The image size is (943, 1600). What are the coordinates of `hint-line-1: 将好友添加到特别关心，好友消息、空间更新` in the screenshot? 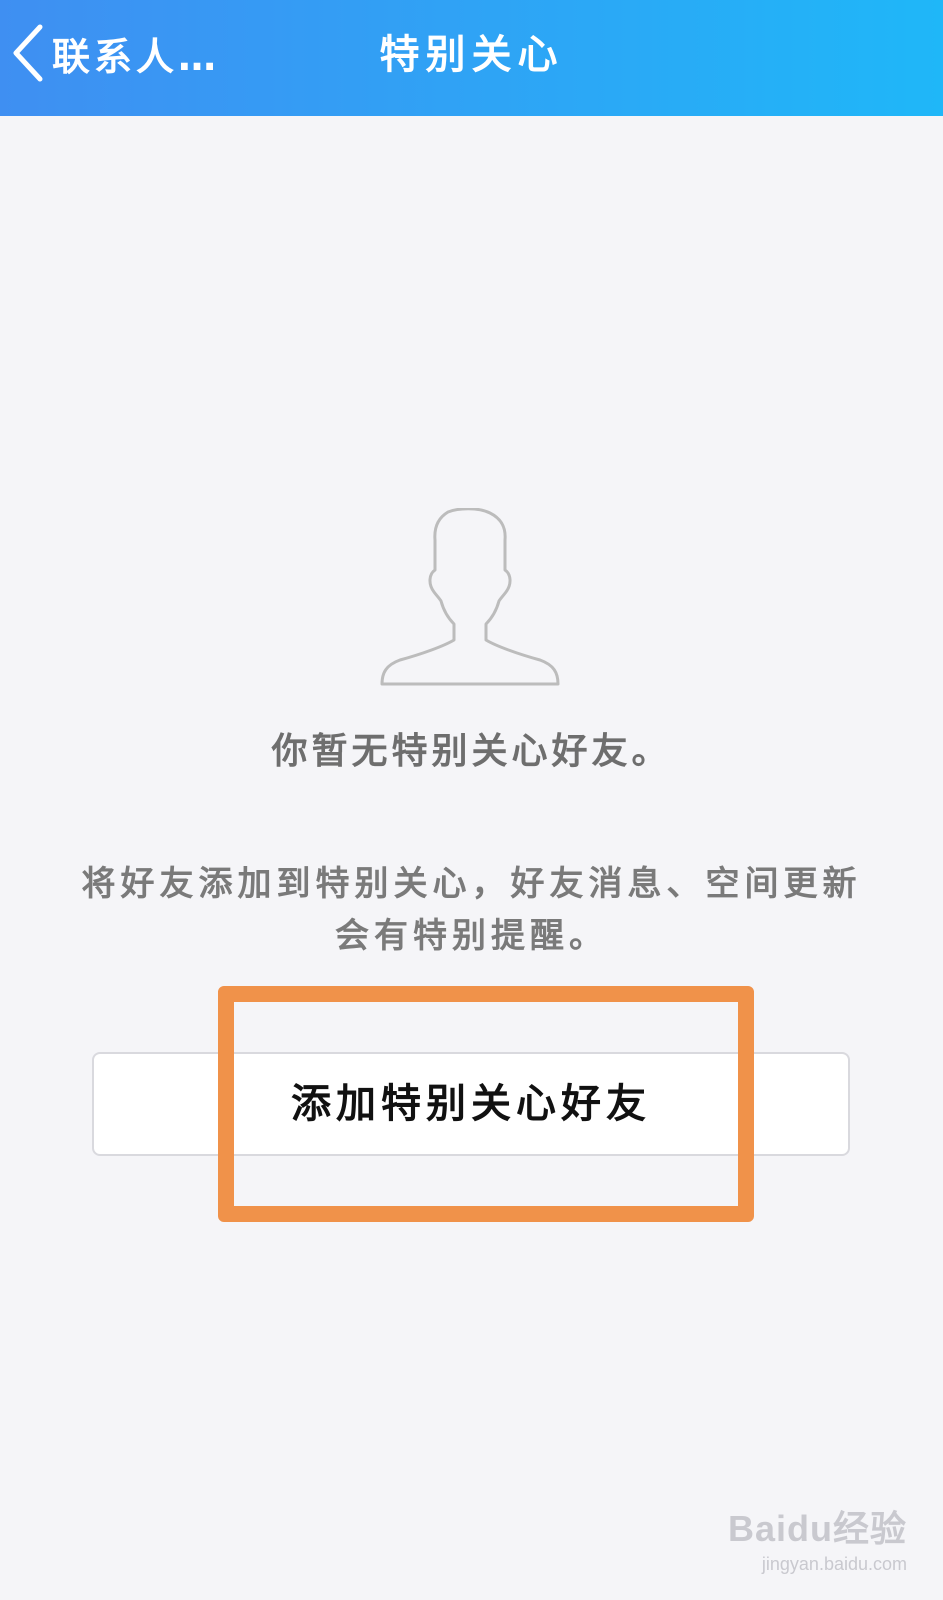 It's located at (471, 884).